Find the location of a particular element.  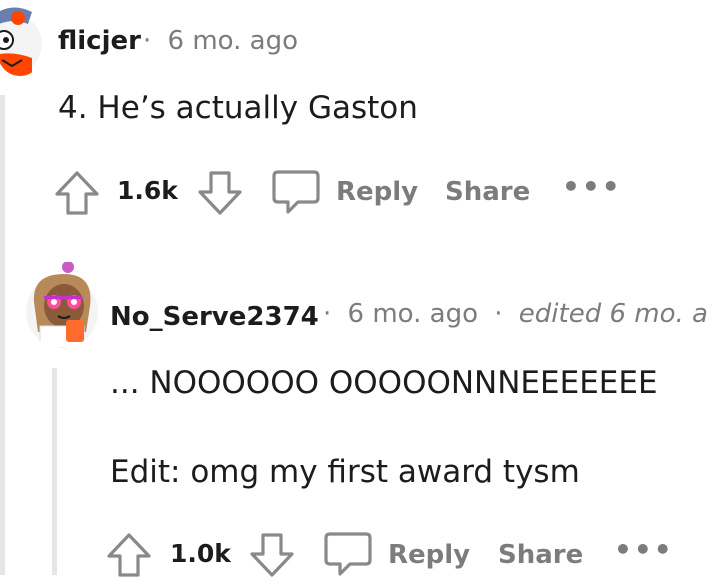

comment-meta: · 6 mo. ago is located at coordinates (220, 41).